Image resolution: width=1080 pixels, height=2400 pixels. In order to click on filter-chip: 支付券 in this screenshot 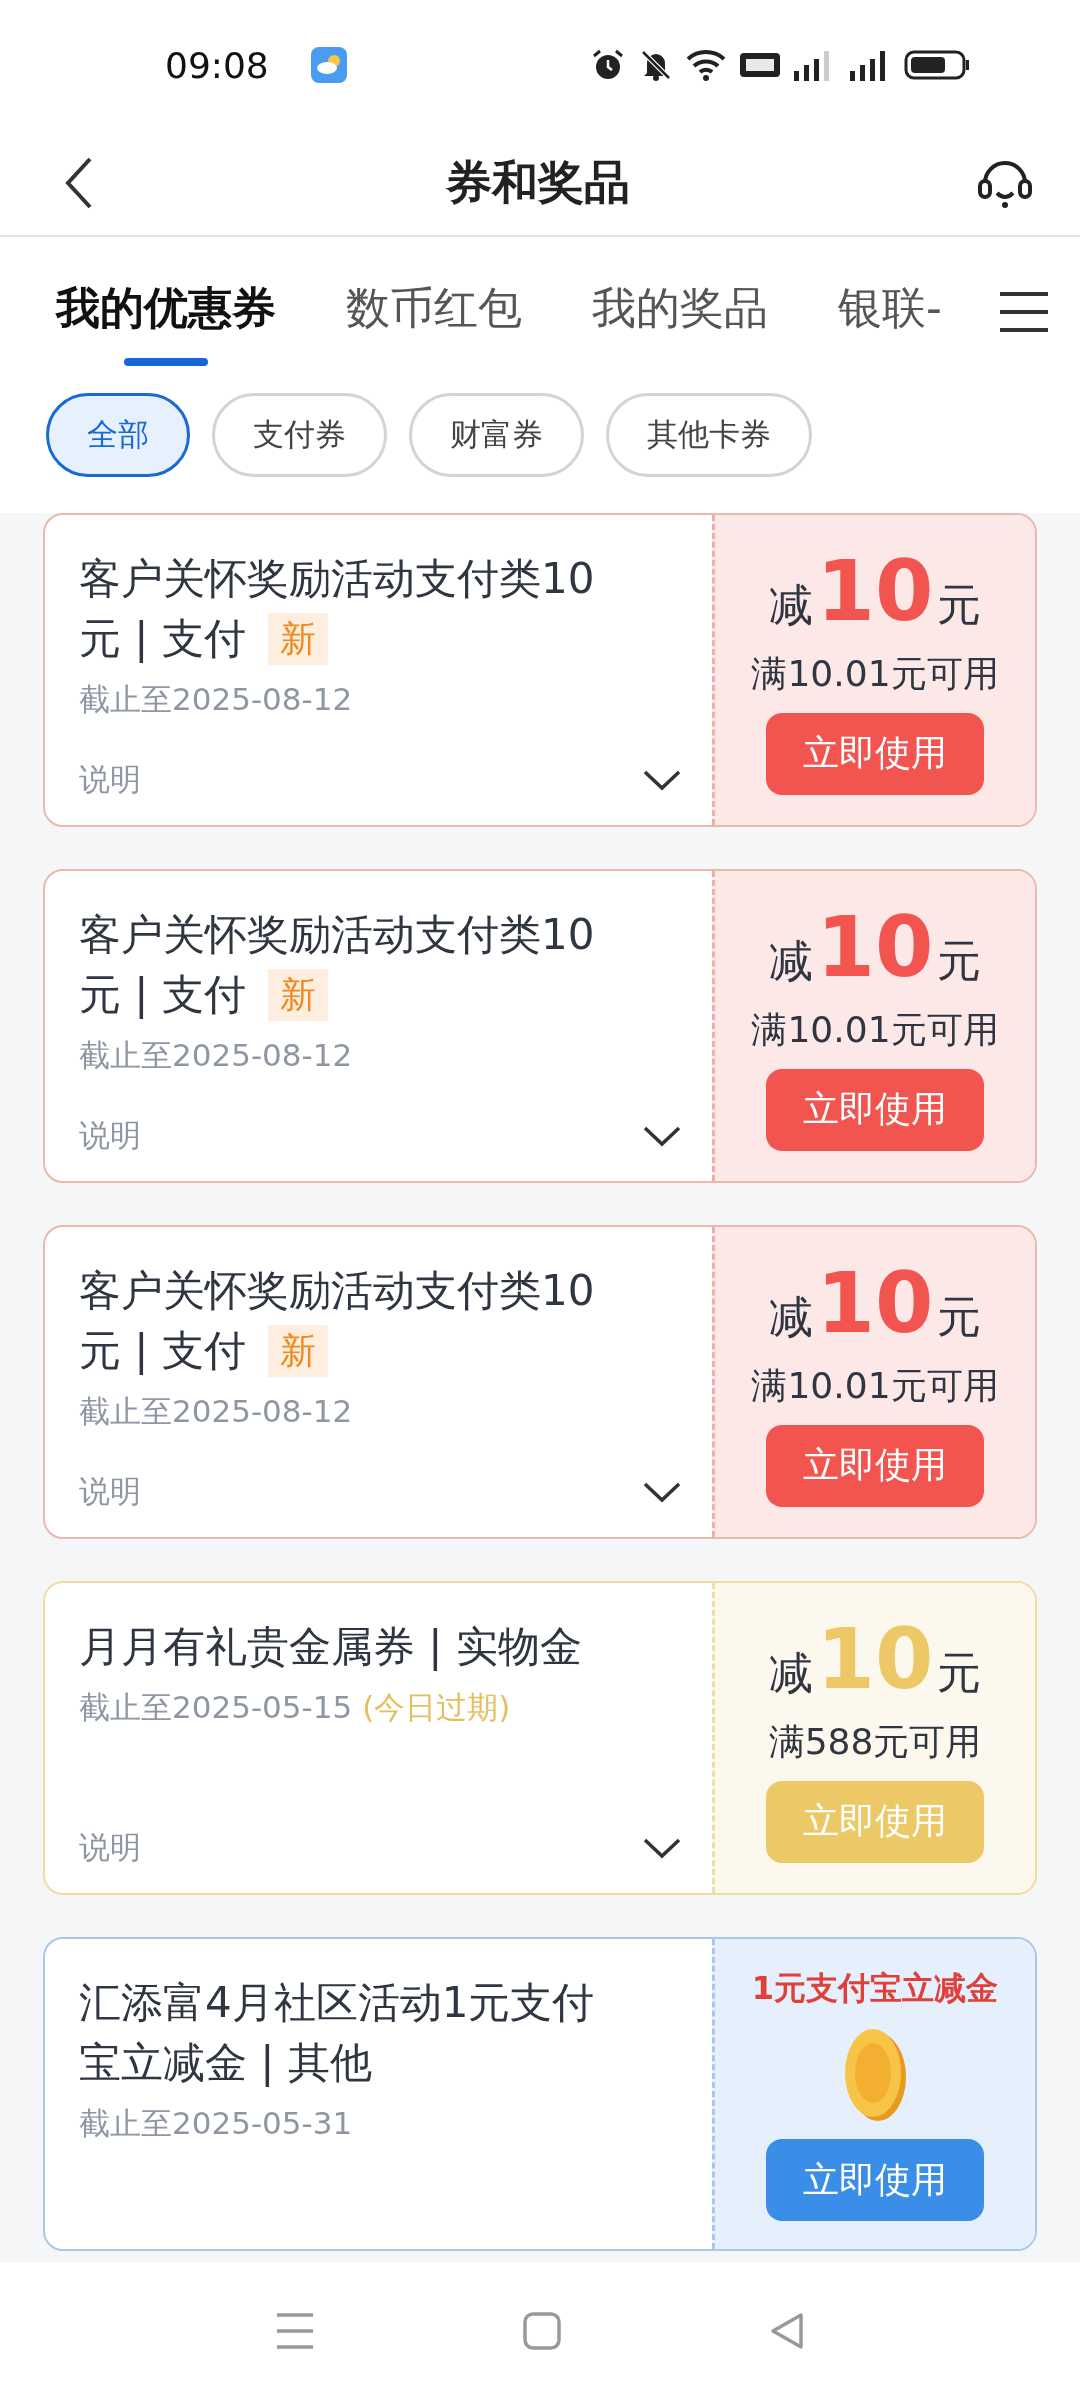, I will do `click(299, 435)`.